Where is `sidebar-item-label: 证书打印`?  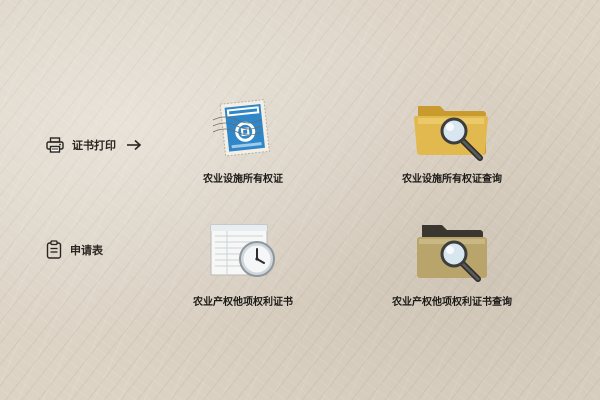 sidebar-item-label: 证书打印 is located at coordinates (94, 145).